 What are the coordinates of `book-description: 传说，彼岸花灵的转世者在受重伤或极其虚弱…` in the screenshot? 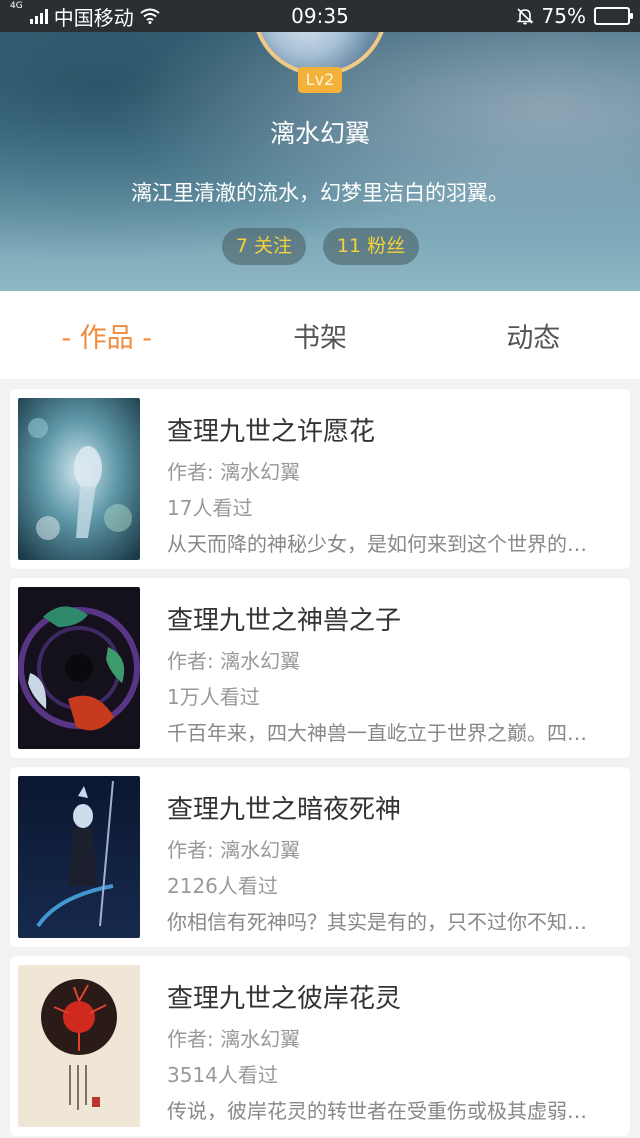 It's located at (377, 1111).